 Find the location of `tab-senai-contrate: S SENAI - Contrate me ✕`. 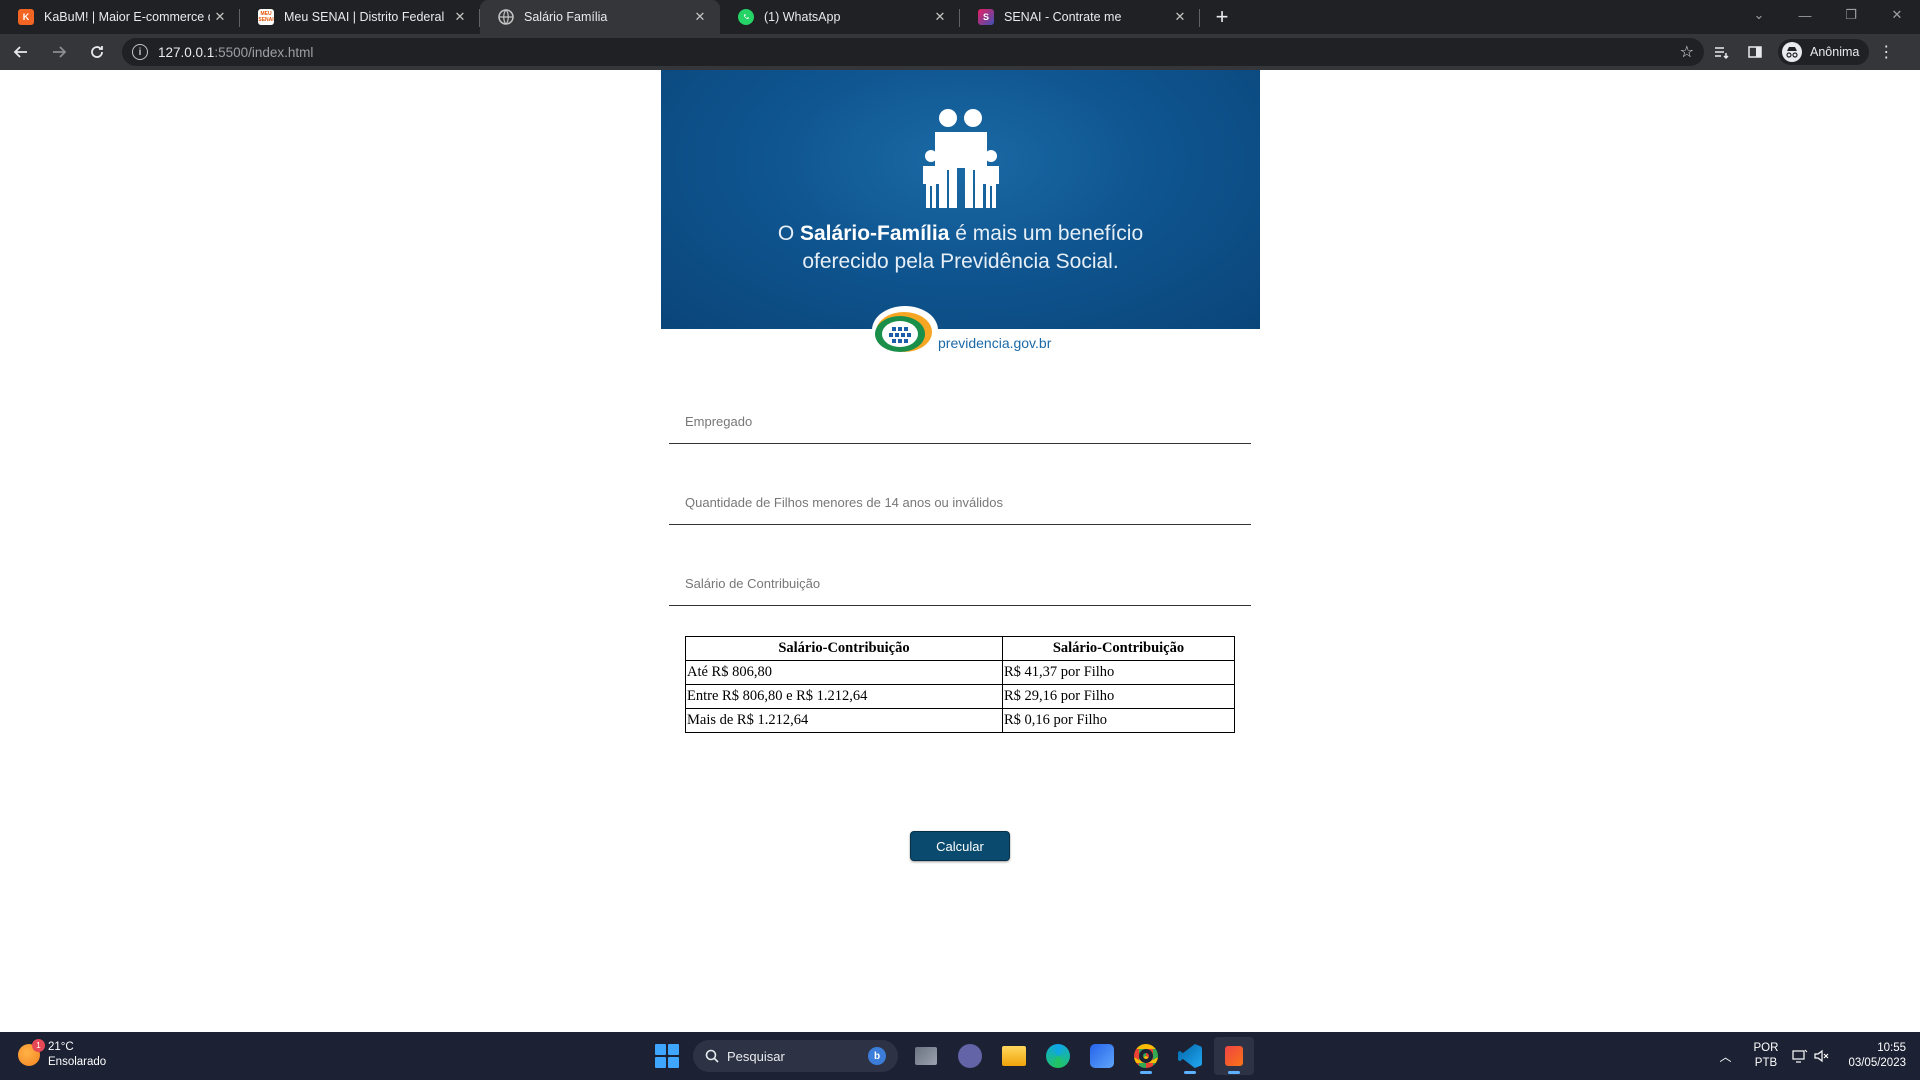

tab-senai-contrate: S SENAI - Contrate me ✕ is located at coordinates (1080, 17).